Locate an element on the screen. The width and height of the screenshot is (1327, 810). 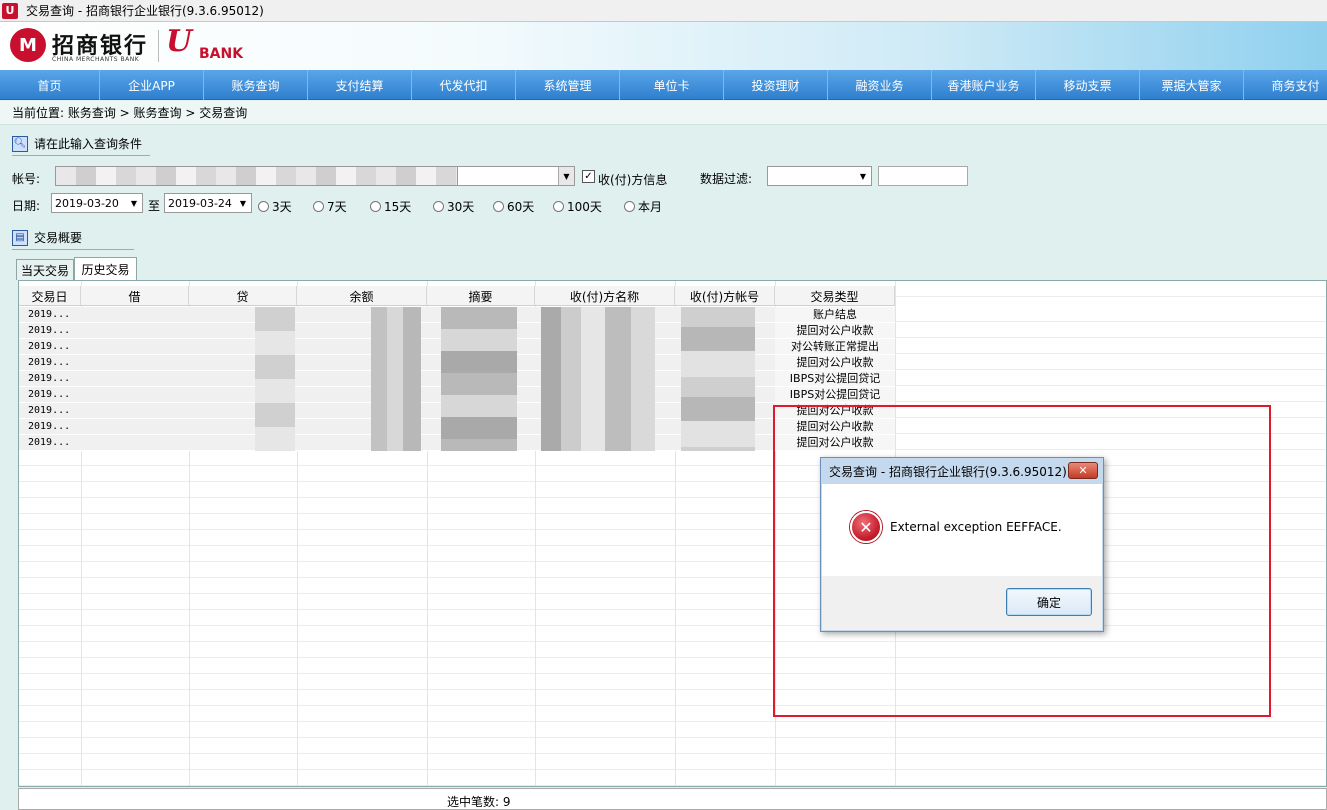
bank-name-en: CHINA MERCHANTS BANK is located at coordinates (96, 59).